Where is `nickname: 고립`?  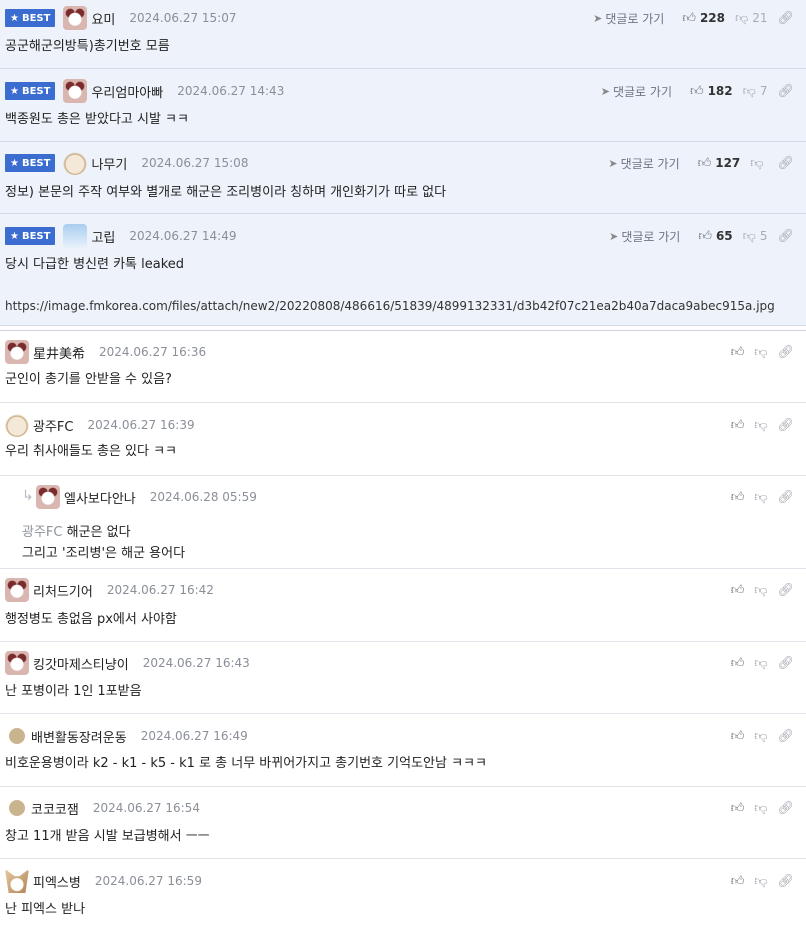 nickname: 고립 is located at coordinates (103, 236).